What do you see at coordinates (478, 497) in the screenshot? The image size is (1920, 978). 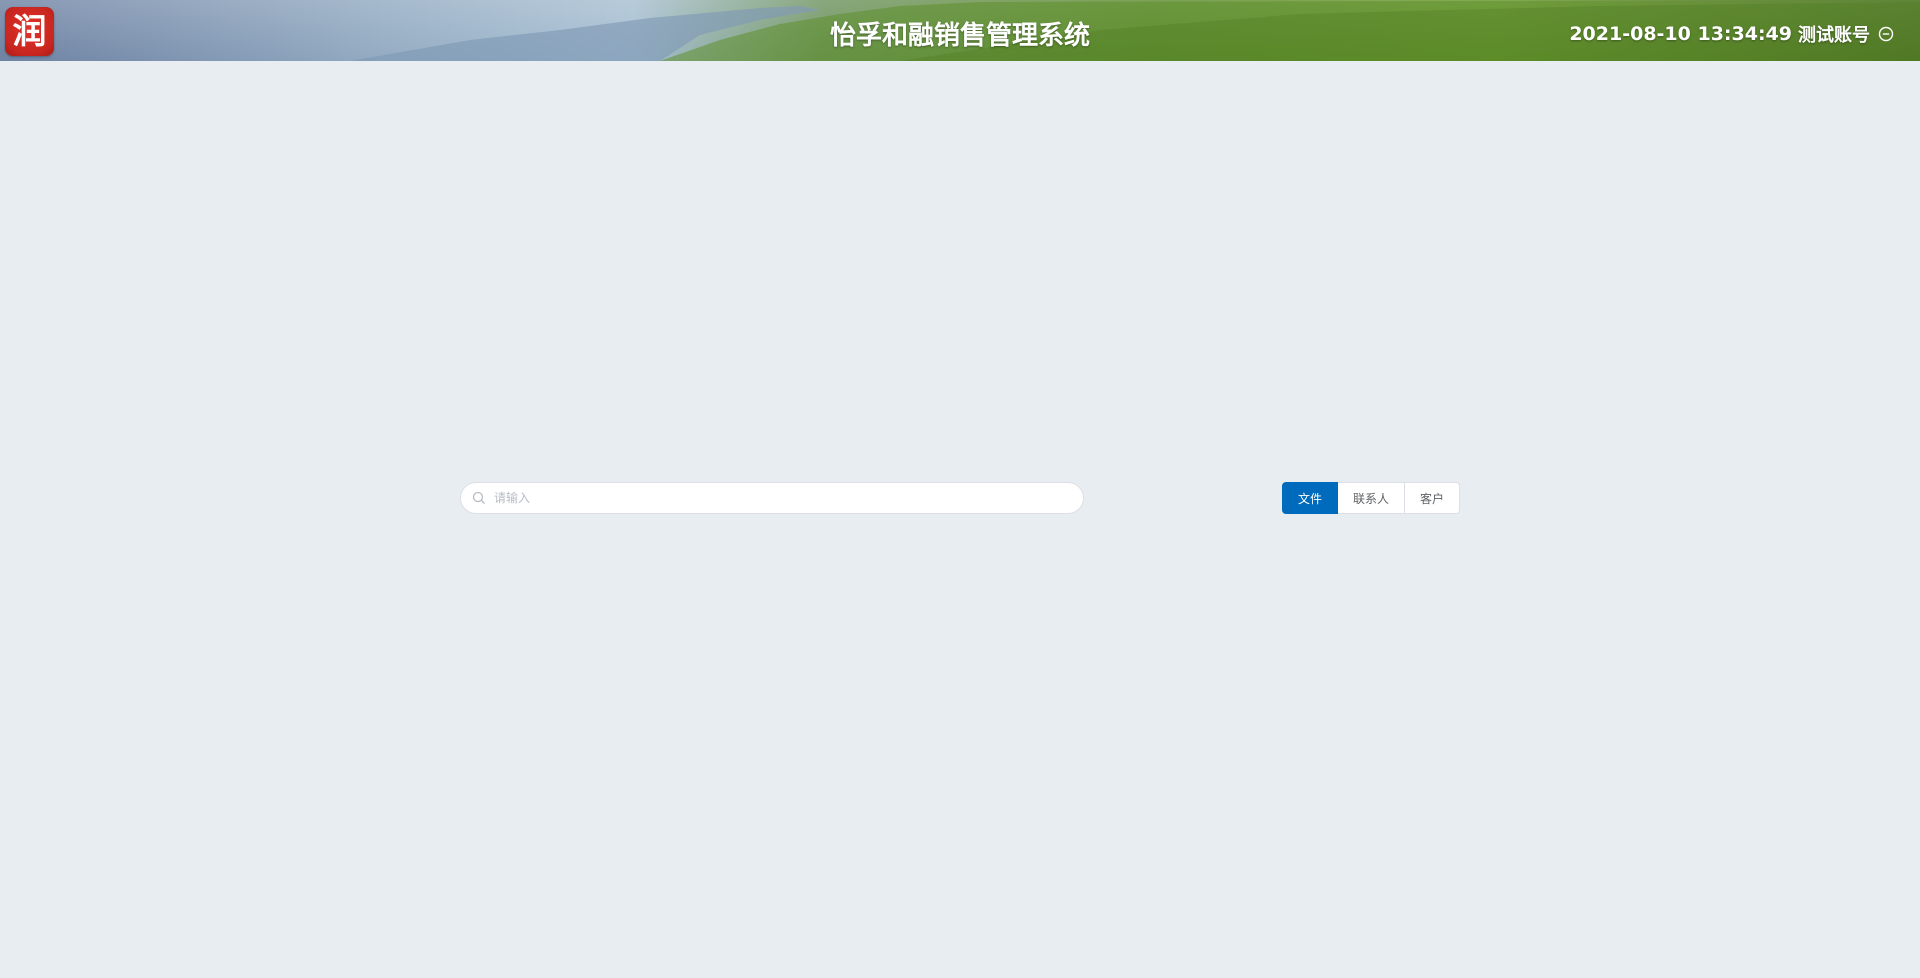 I see `search-icon` at bounding box center [478, 497].